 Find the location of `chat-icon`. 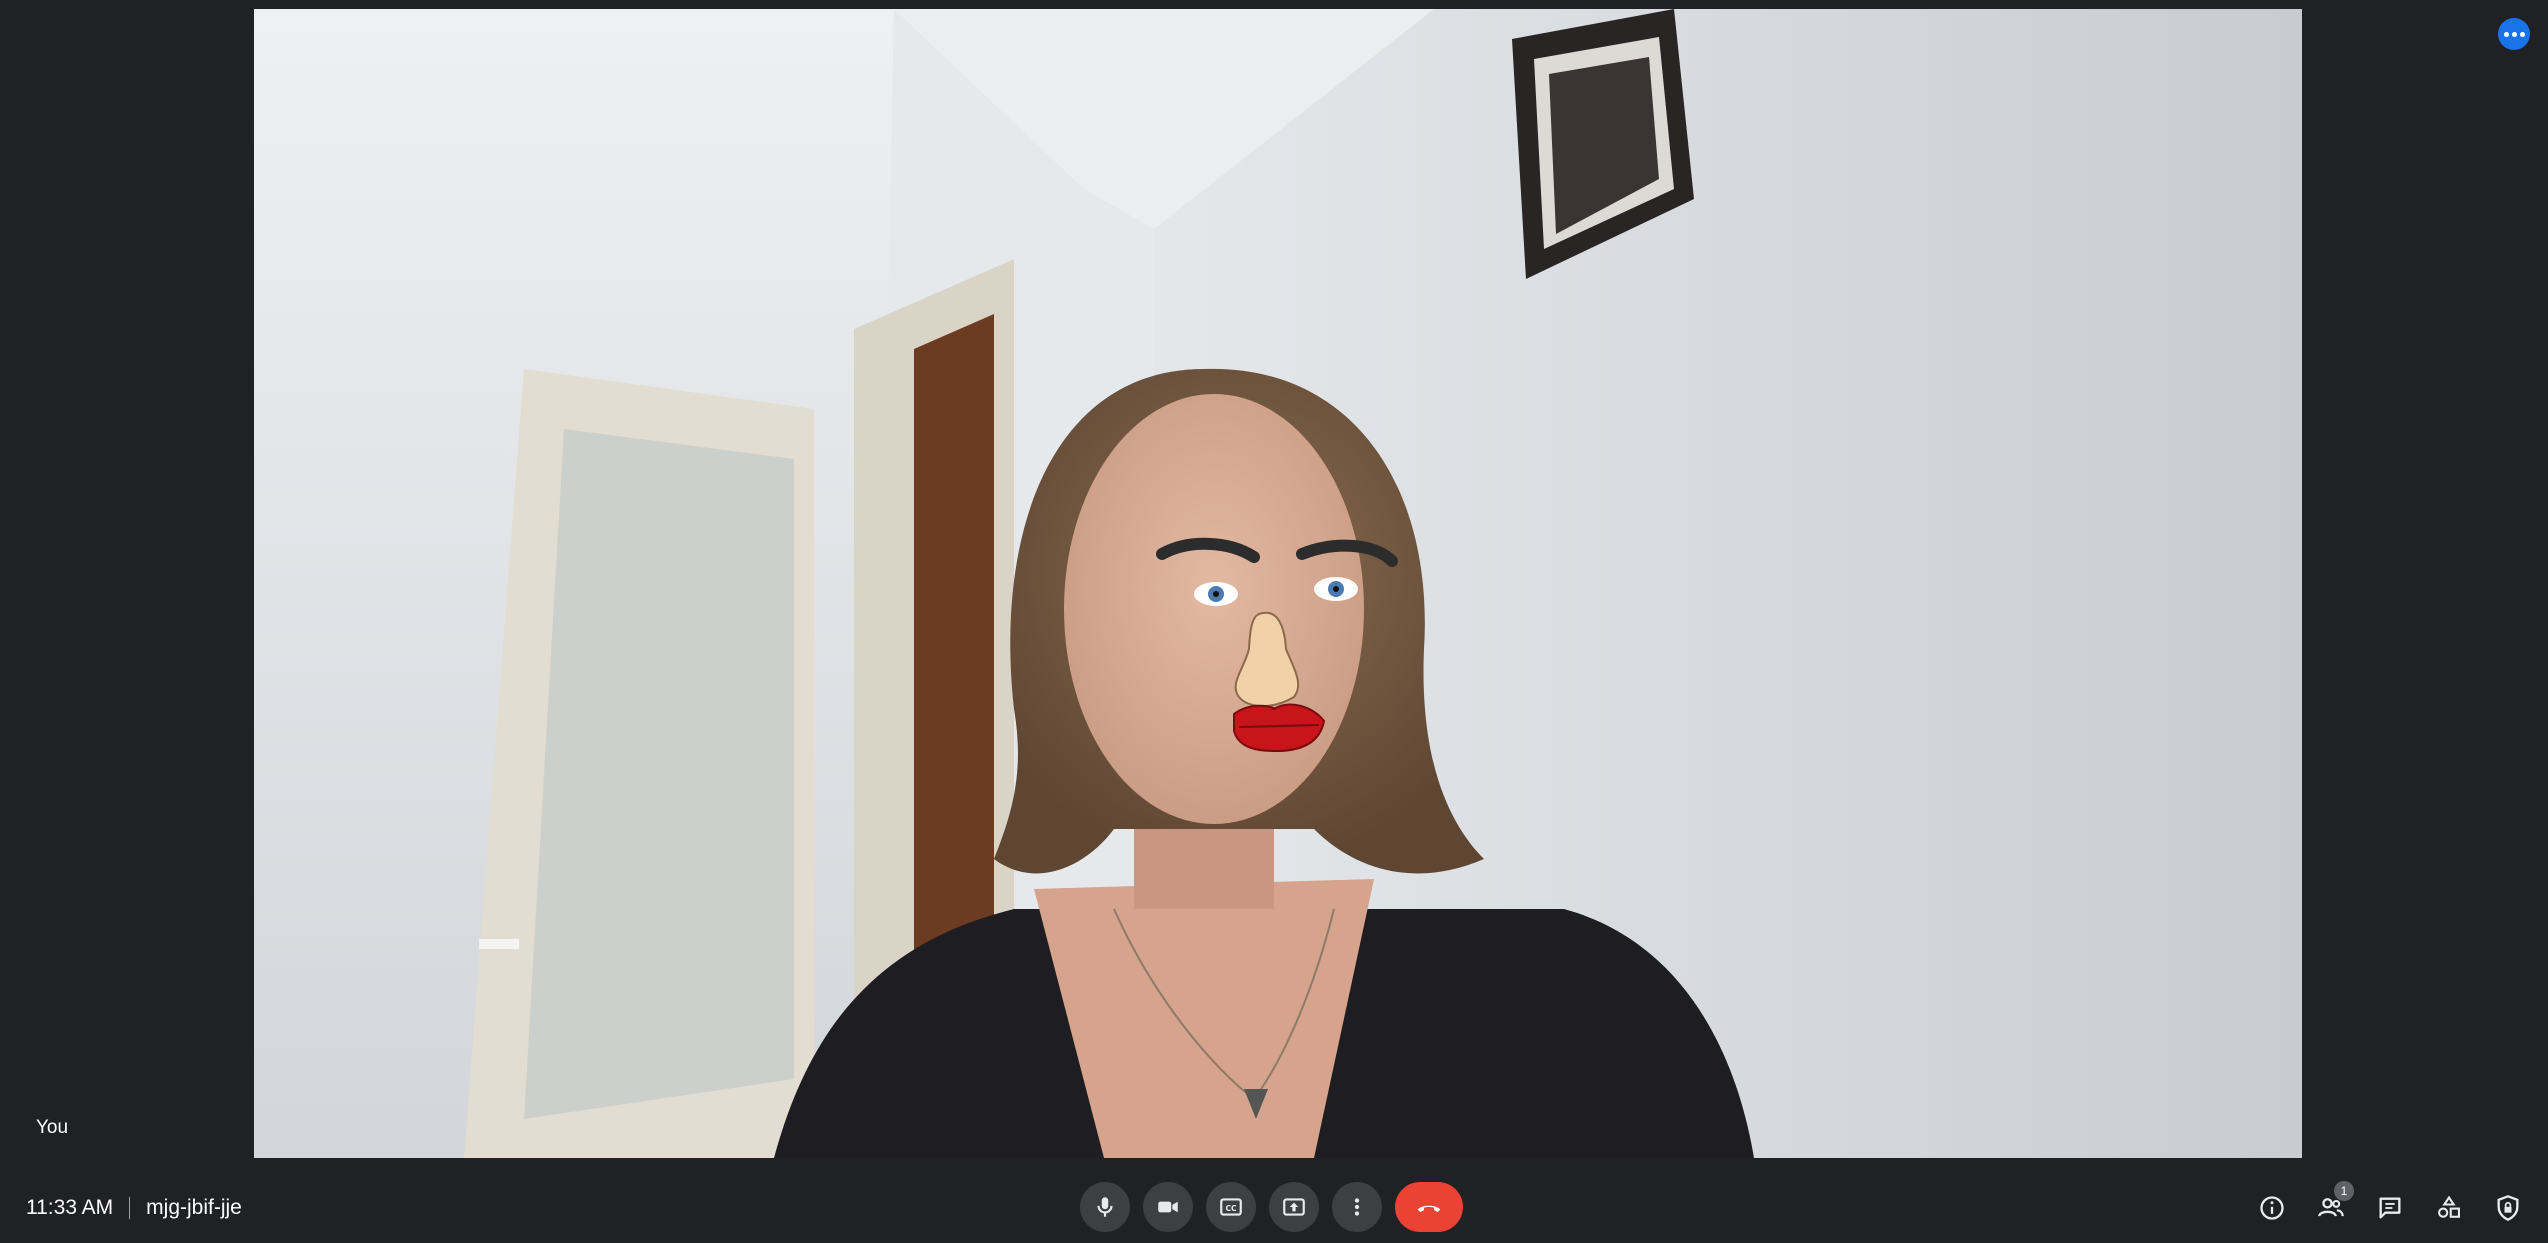

chat-icon is located at coordinates (2390, 1207).